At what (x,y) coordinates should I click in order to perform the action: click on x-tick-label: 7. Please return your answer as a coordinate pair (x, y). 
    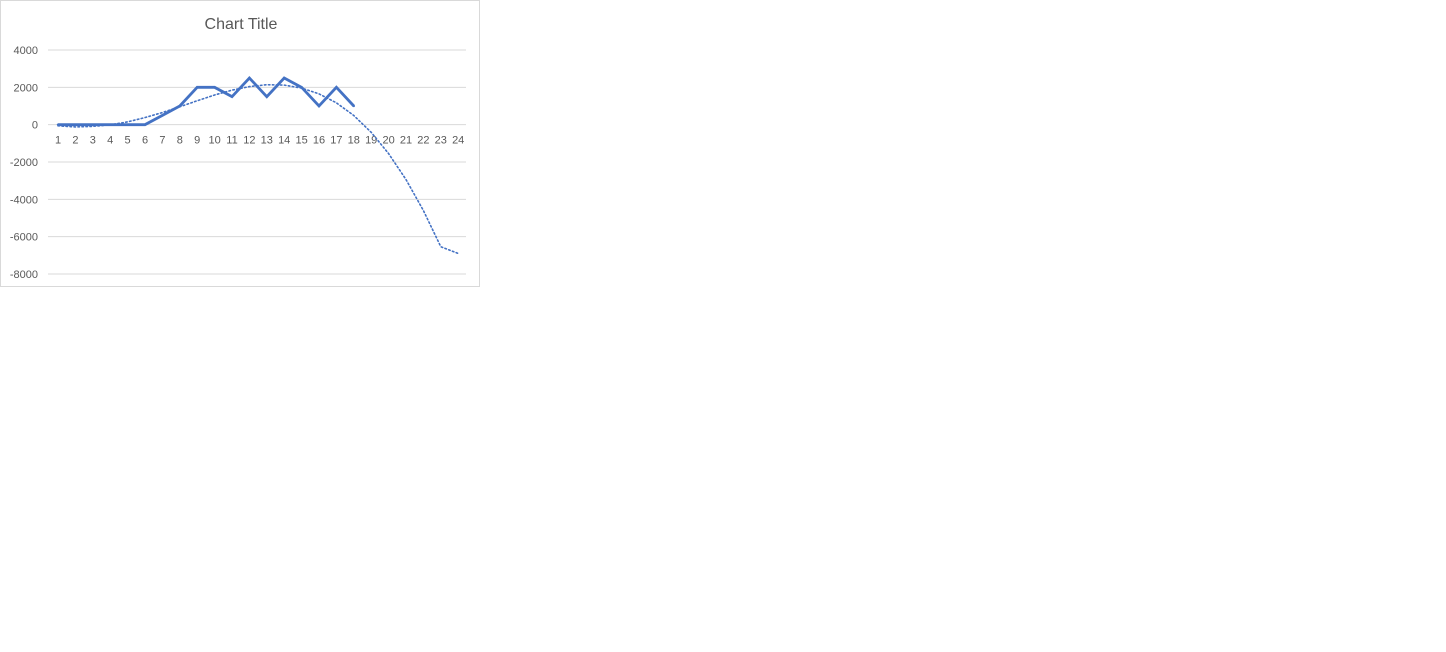
    Looking at the image, I should click on (162, 141).